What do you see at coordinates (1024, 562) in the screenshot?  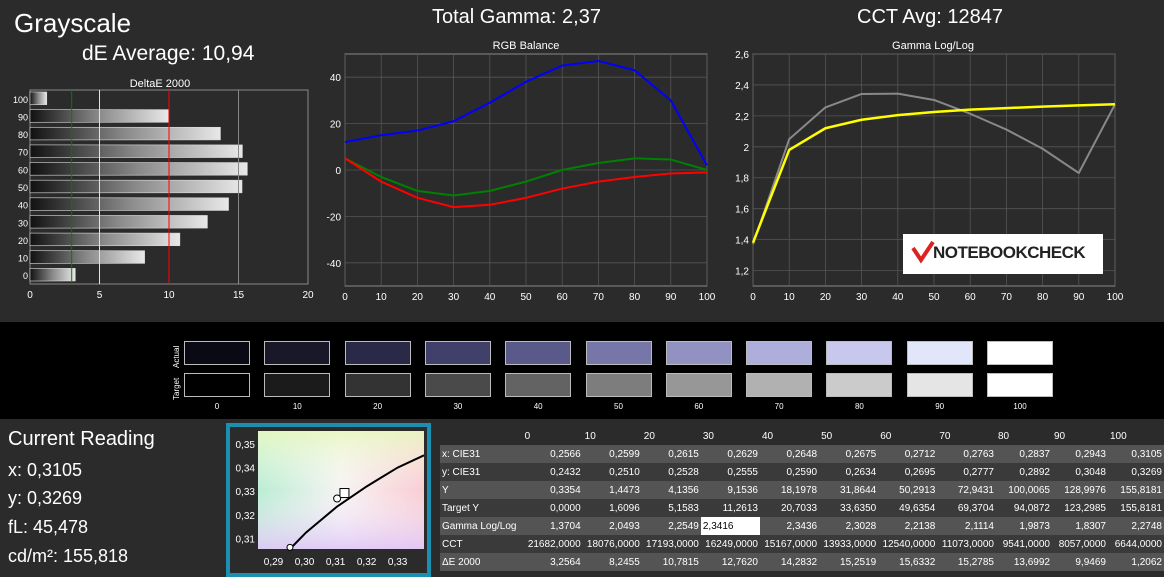 I see `table-cell: 13,6992` at bounding box center [1024, 562].